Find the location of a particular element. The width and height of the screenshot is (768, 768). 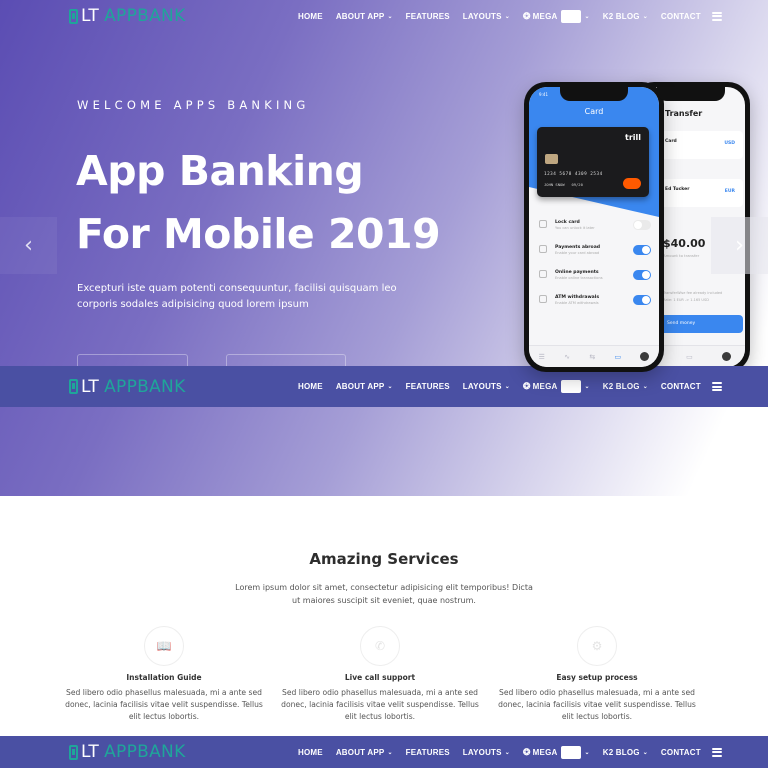

card-number: 1234 5678 4309 2534 is located at coordinates (573, 174).